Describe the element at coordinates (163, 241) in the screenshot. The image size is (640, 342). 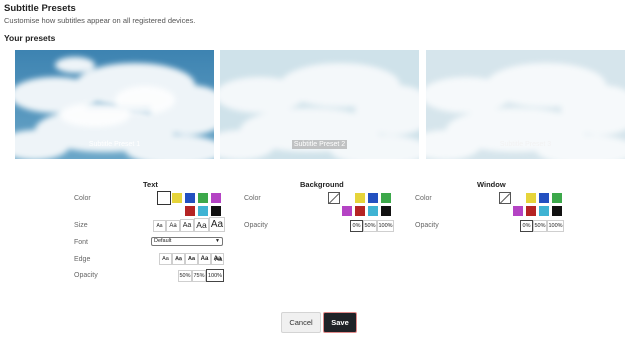
I see `font-select-value: Default` at that location.